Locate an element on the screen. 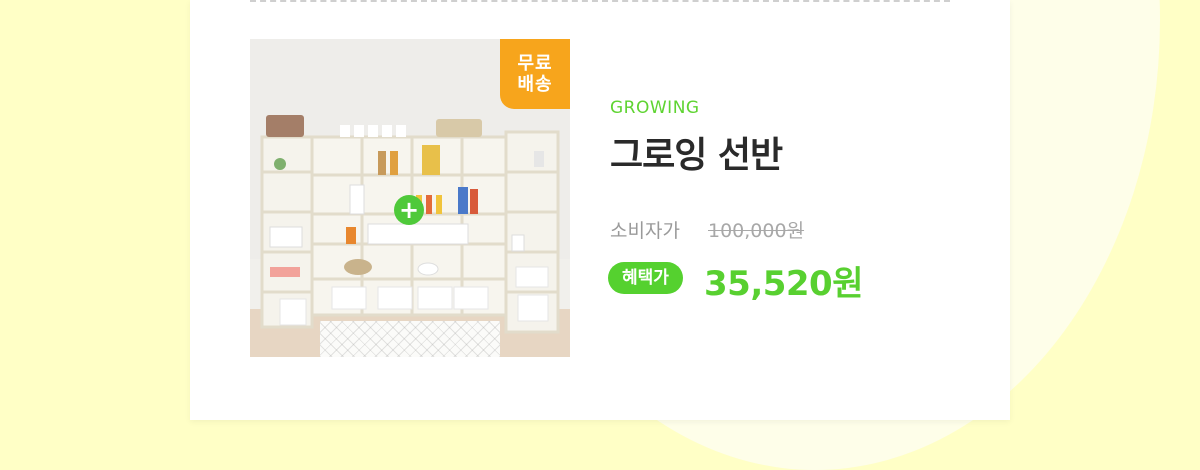 This screenshot has width=1200, height=470. brand-name: GROWING is located at coordinates (655, 108).